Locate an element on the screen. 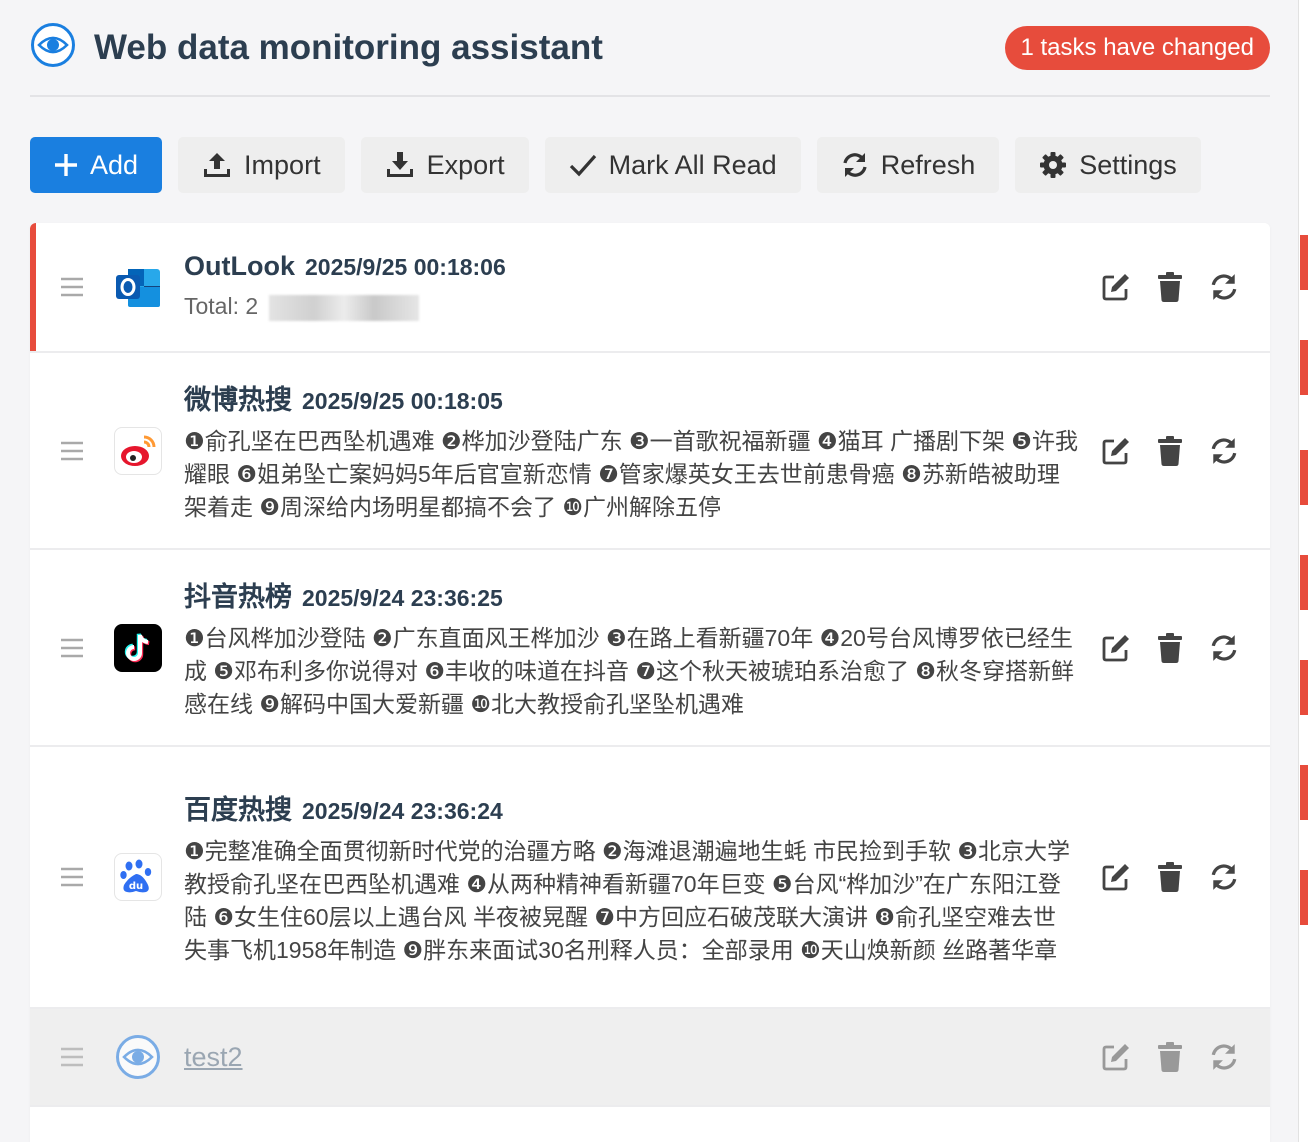 The image size is (1308, 1142). settings-button: Settings is located at coordinates (1108, 165).